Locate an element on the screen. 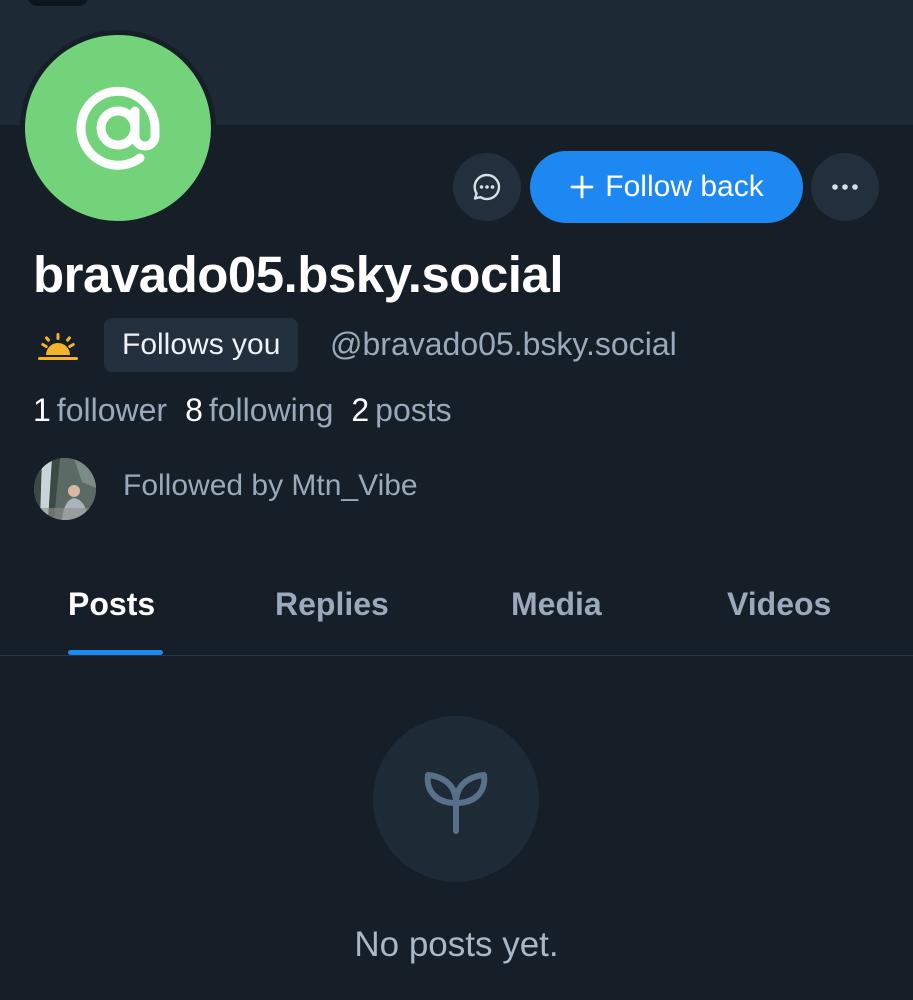 This screenshot has height=1000, width=913. follow-back-label: Follow back is located at coordinates (684, 186).